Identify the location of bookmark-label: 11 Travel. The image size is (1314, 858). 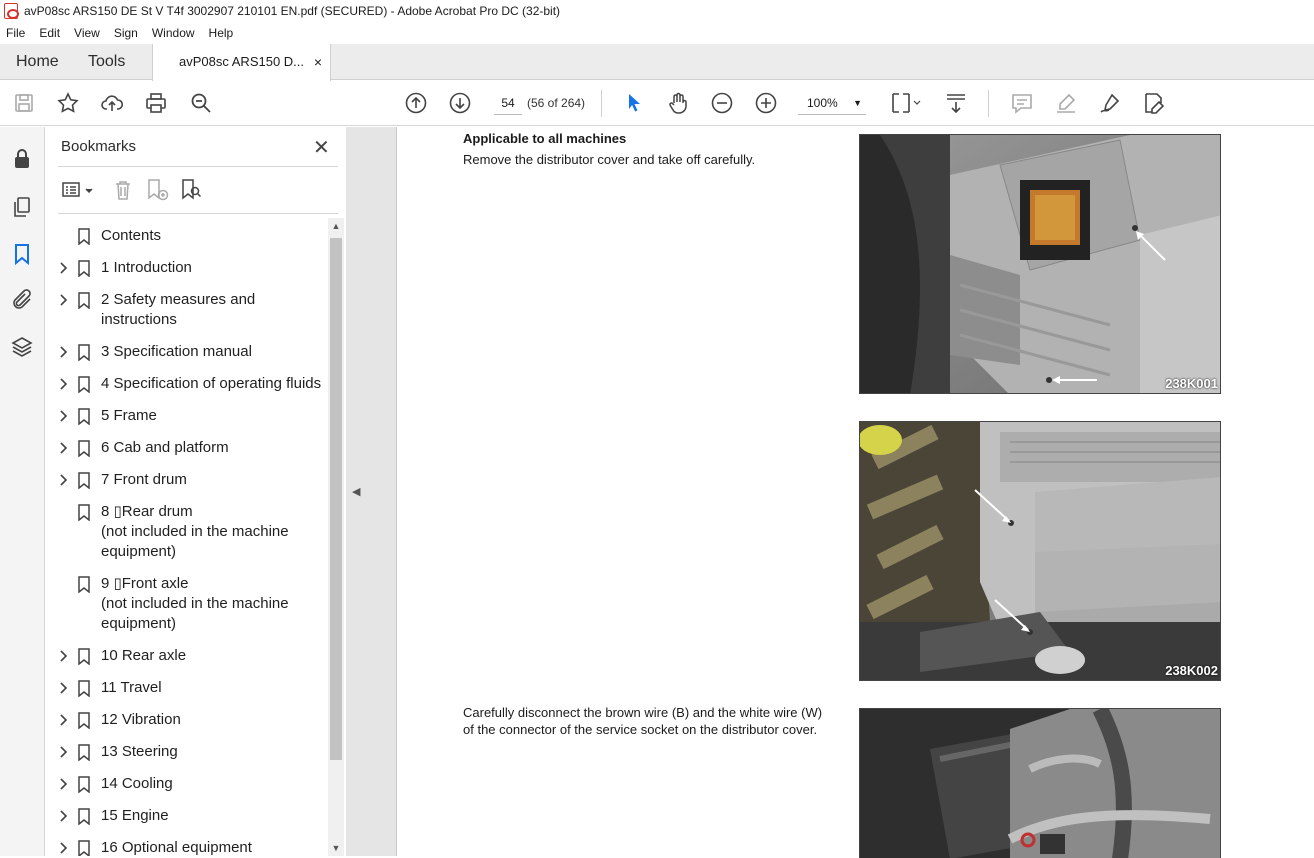
(131, 687).